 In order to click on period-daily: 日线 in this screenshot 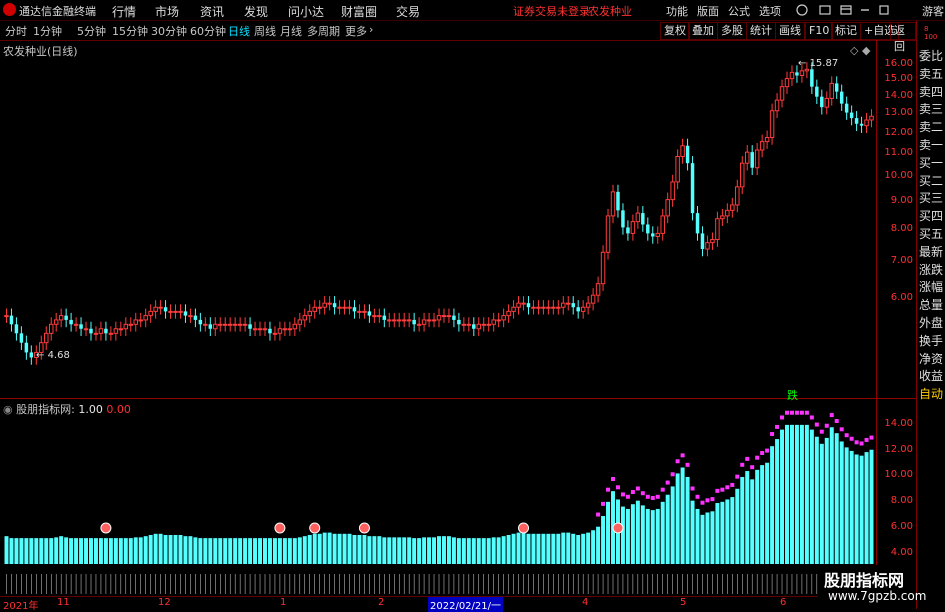, I will do `click(239, 31)`.